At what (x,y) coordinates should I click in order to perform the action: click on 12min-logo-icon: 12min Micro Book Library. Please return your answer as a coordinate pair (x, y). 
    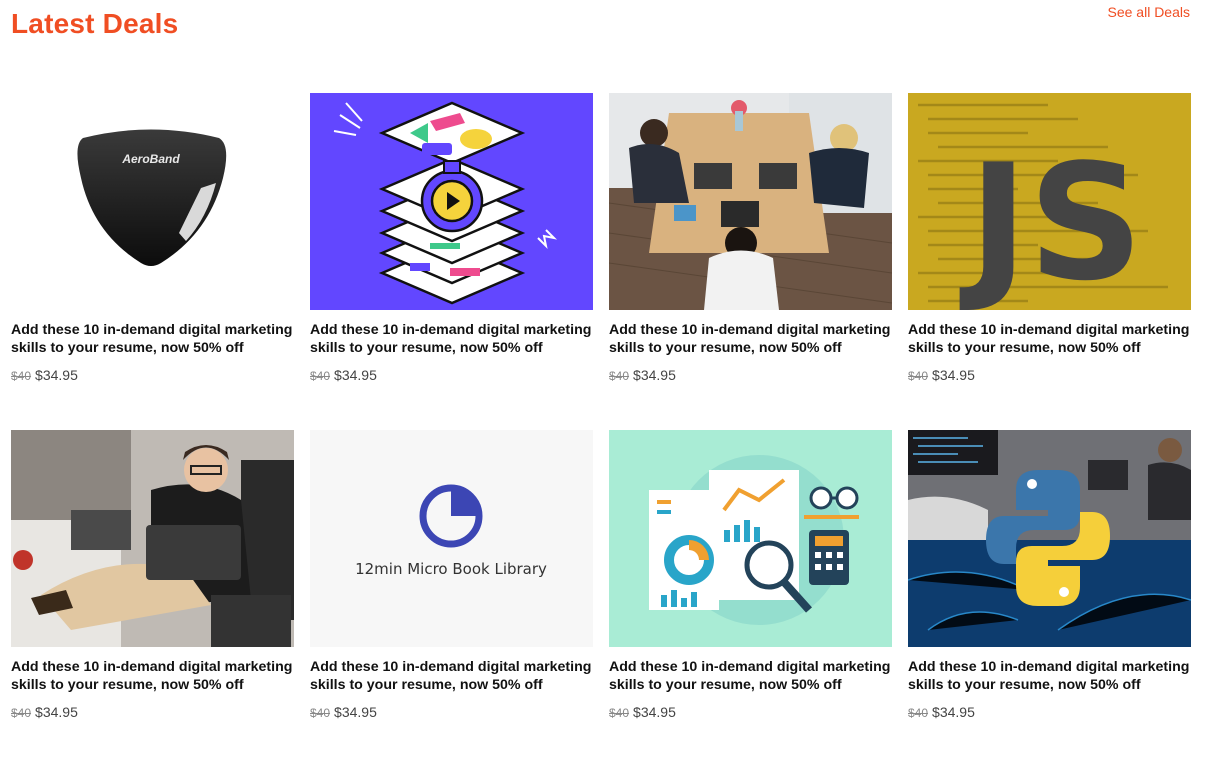
    Looking at the image, I should click on (451, 538).